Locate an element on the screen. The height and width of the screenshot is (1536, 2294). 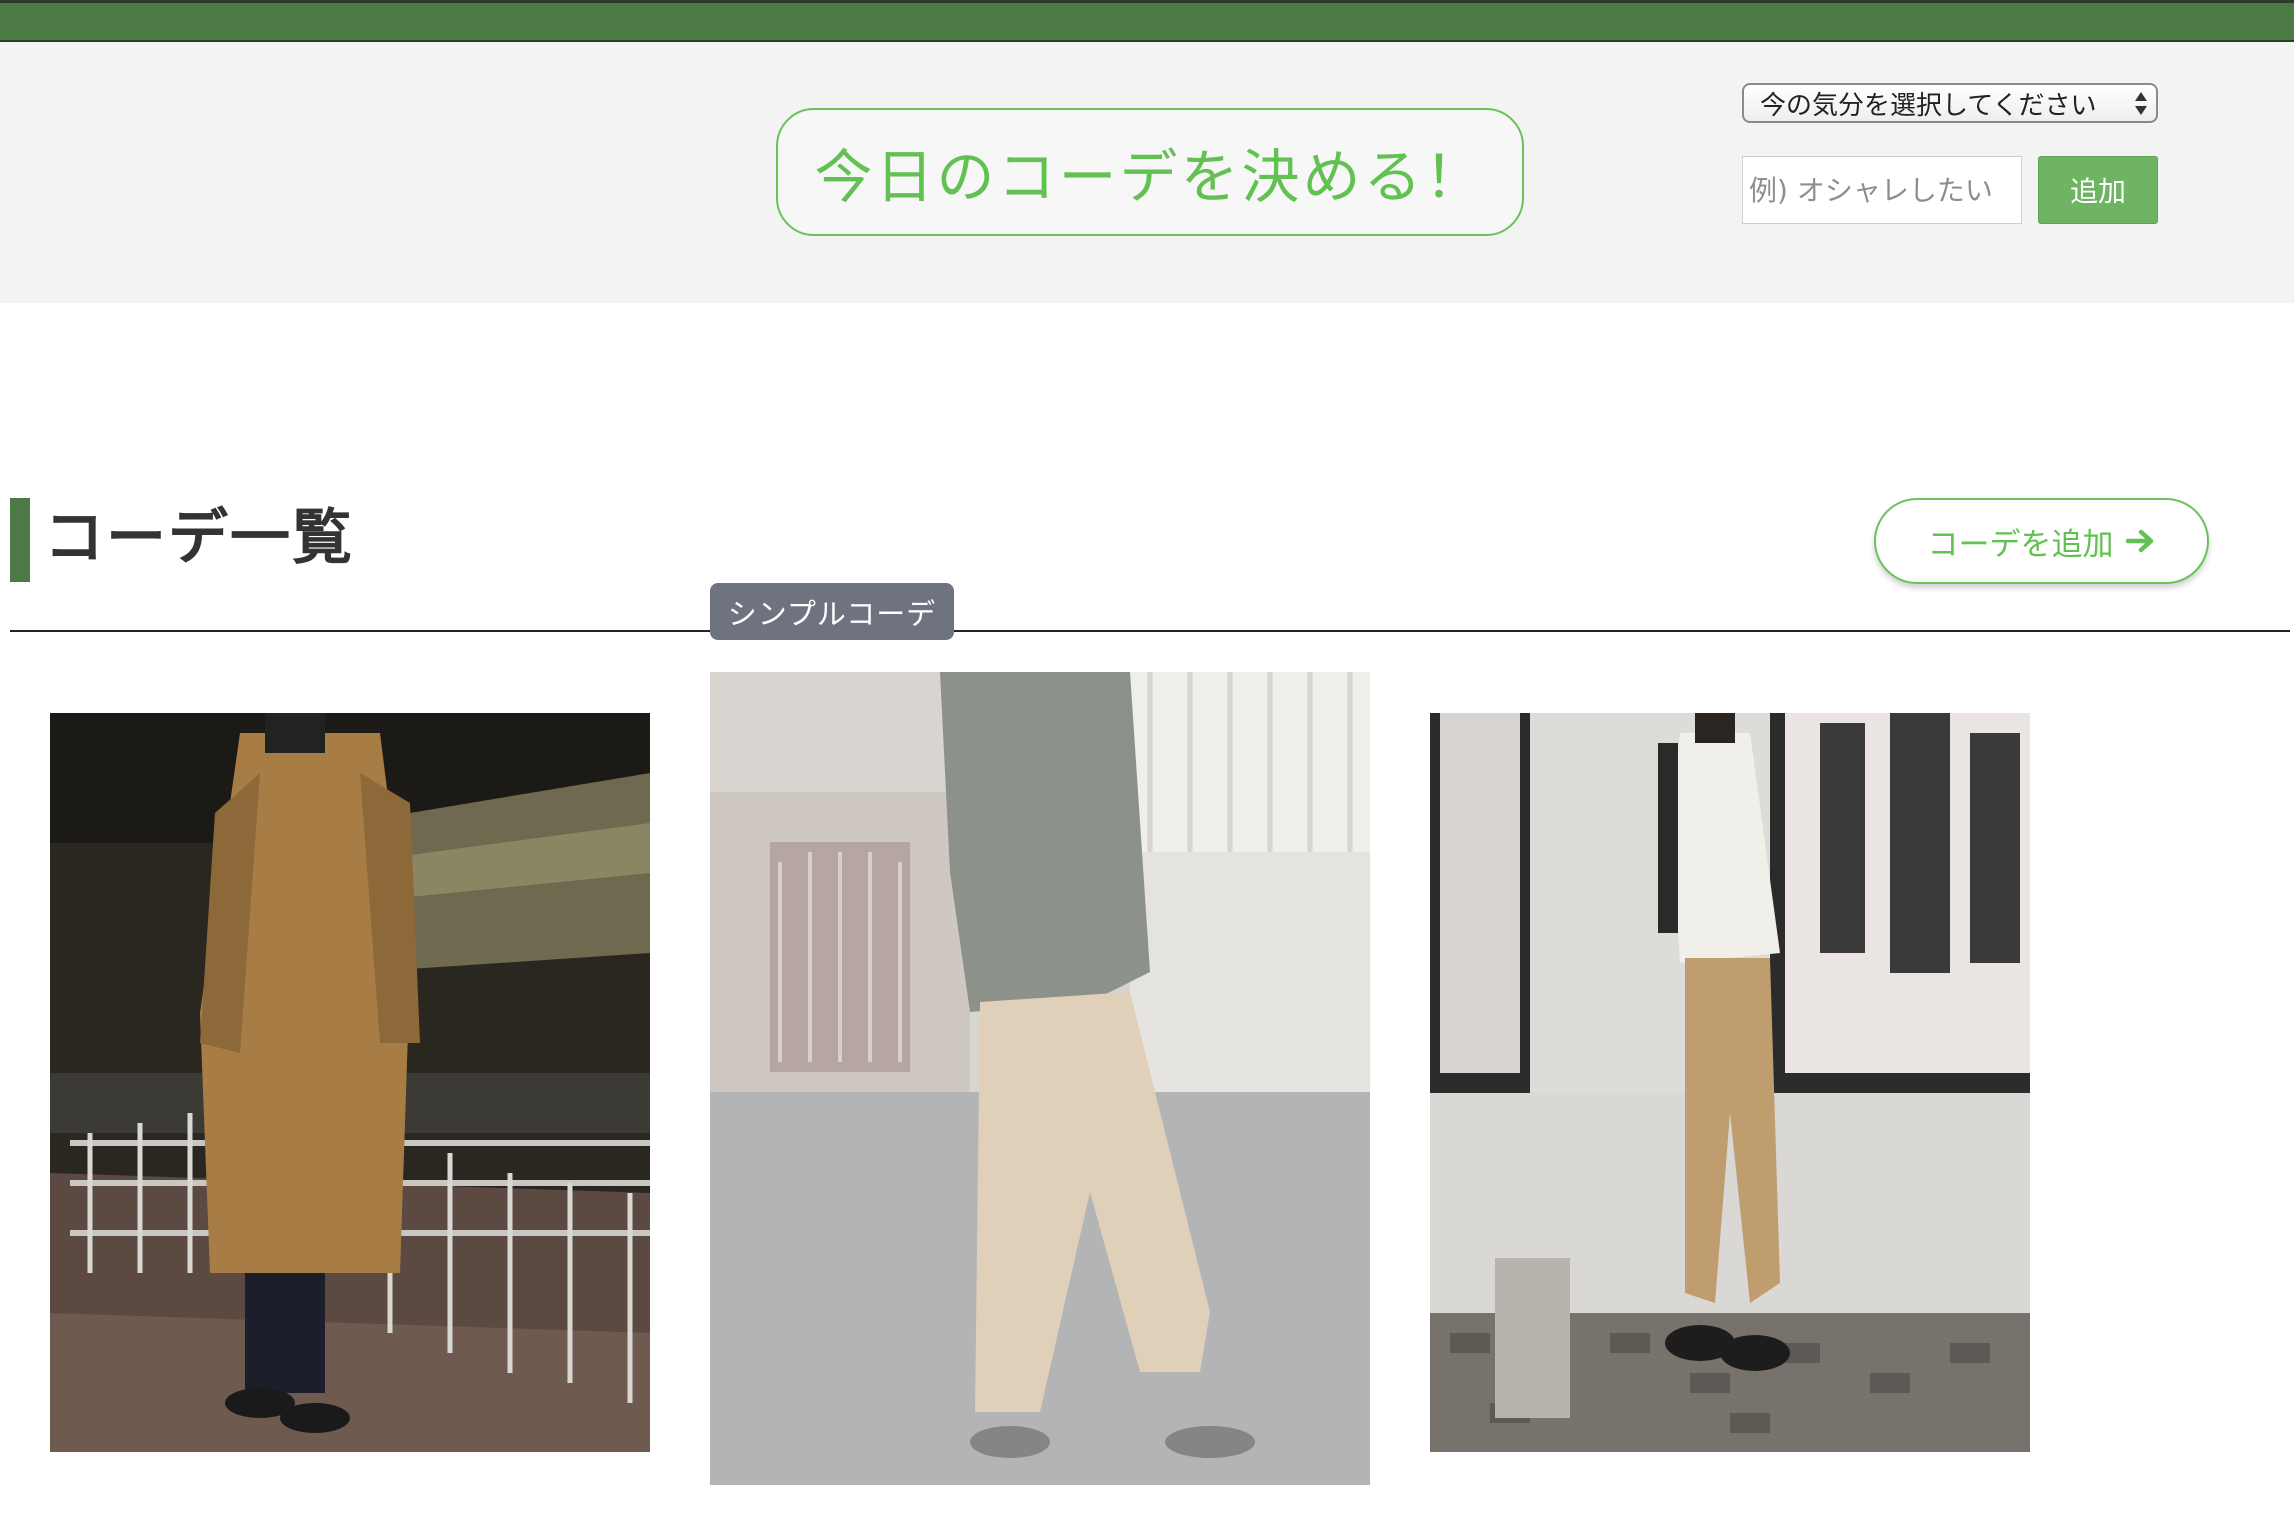
mood-input is located at coordinates (1882, 190).